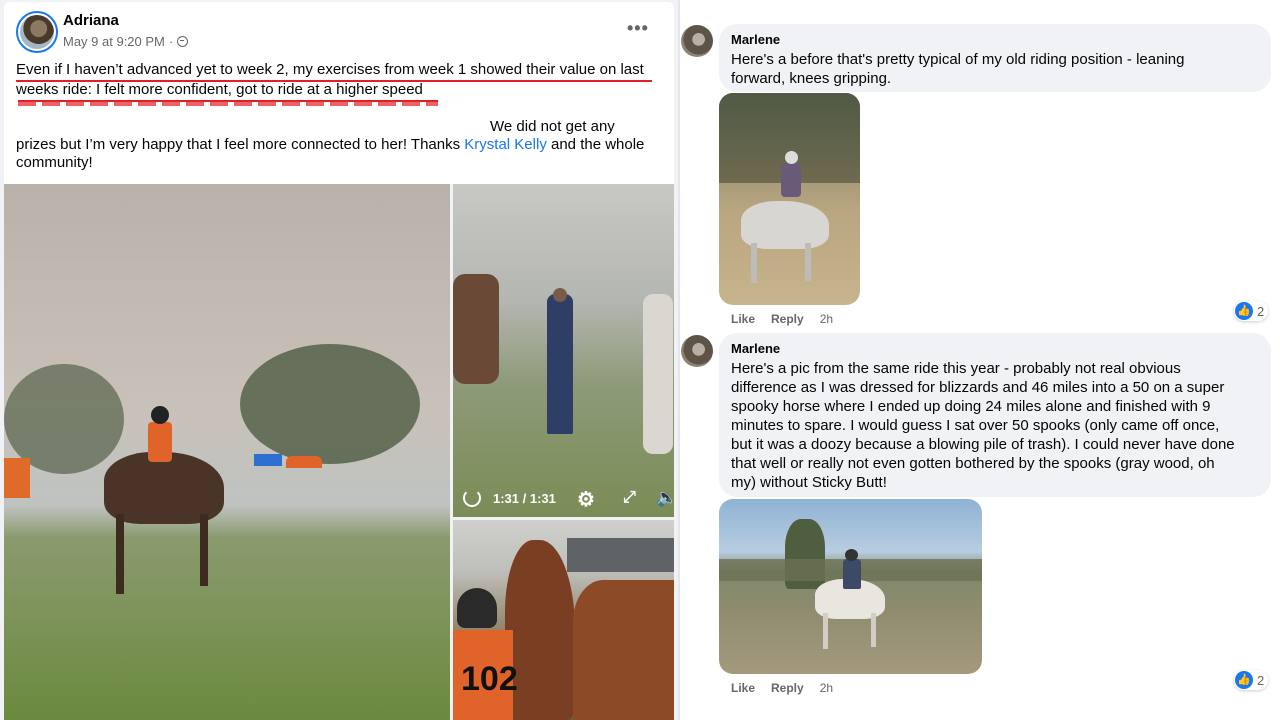 The image size is (1280, 720). What do you see at coordinates (524, 498) in the screenshot?
I see `video-time: 1:31 / 1:31` at bounding box center [524, 498].